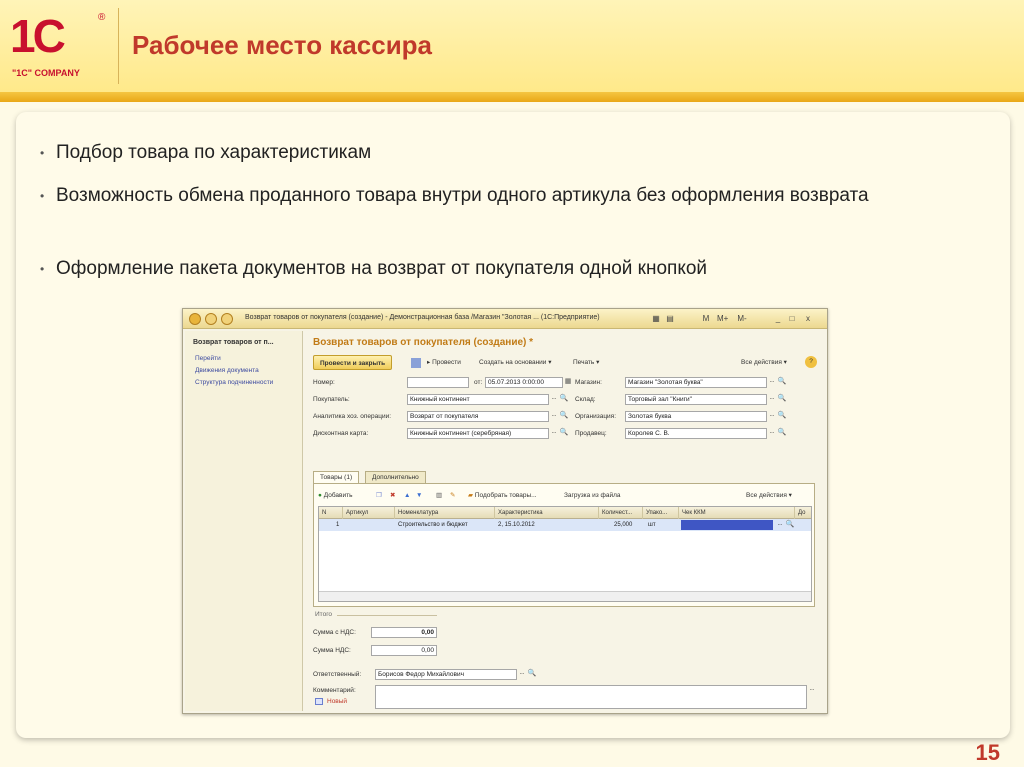 Image resolution: width=1024 pixels, height=767 pixels. What do you see at coordinates (331, 513) in the screenshot?
I see `col-n: N` at bounding box center [331, 513].